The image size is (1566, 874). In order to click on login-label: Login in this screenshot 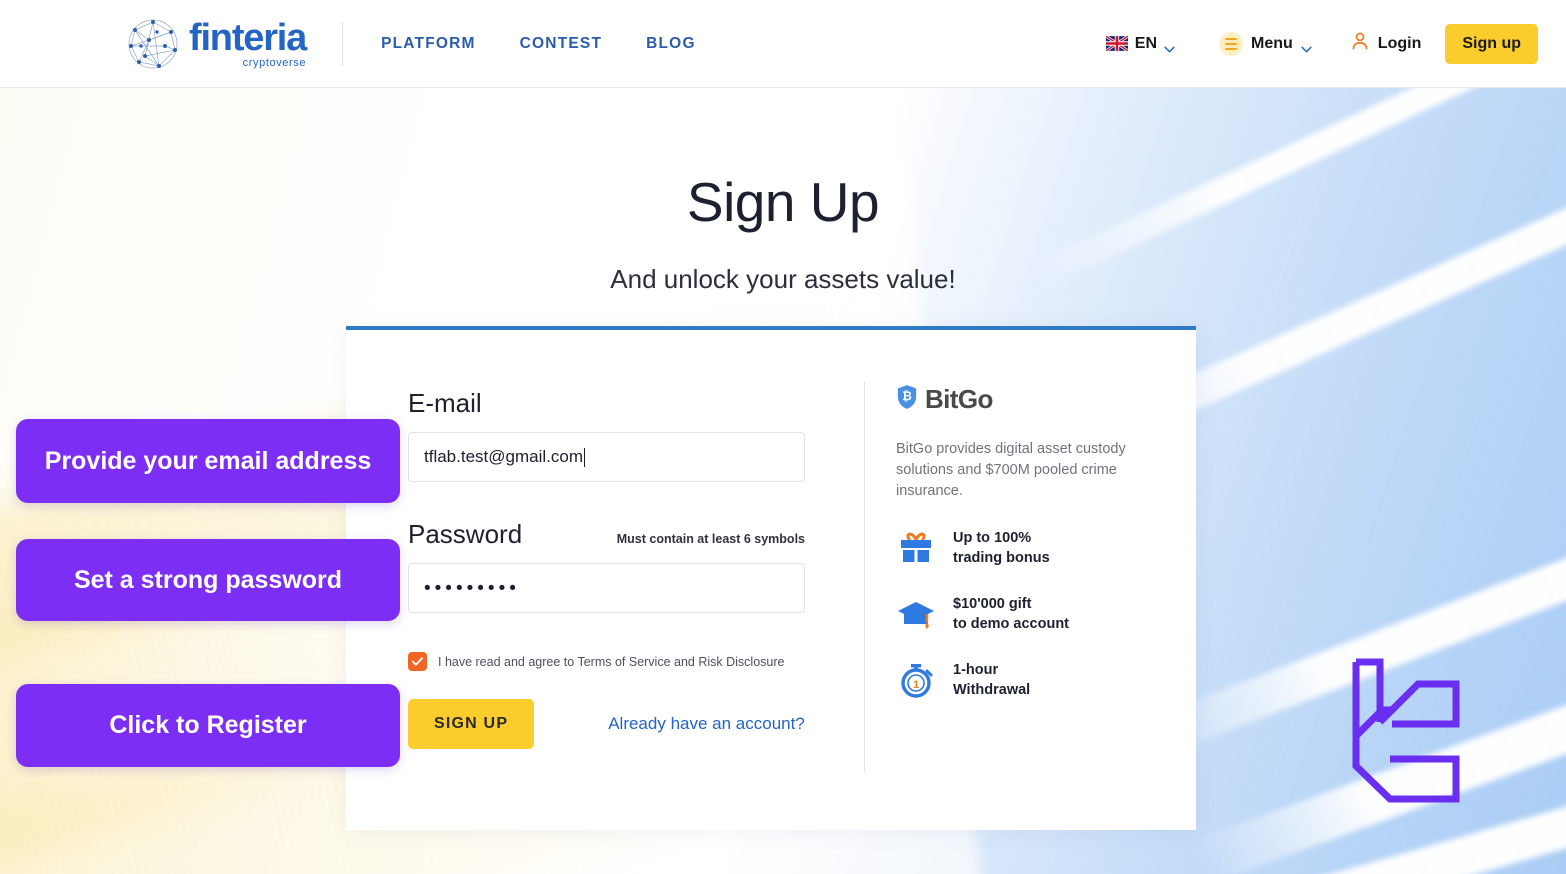, I will do `click(1399, 43)`.